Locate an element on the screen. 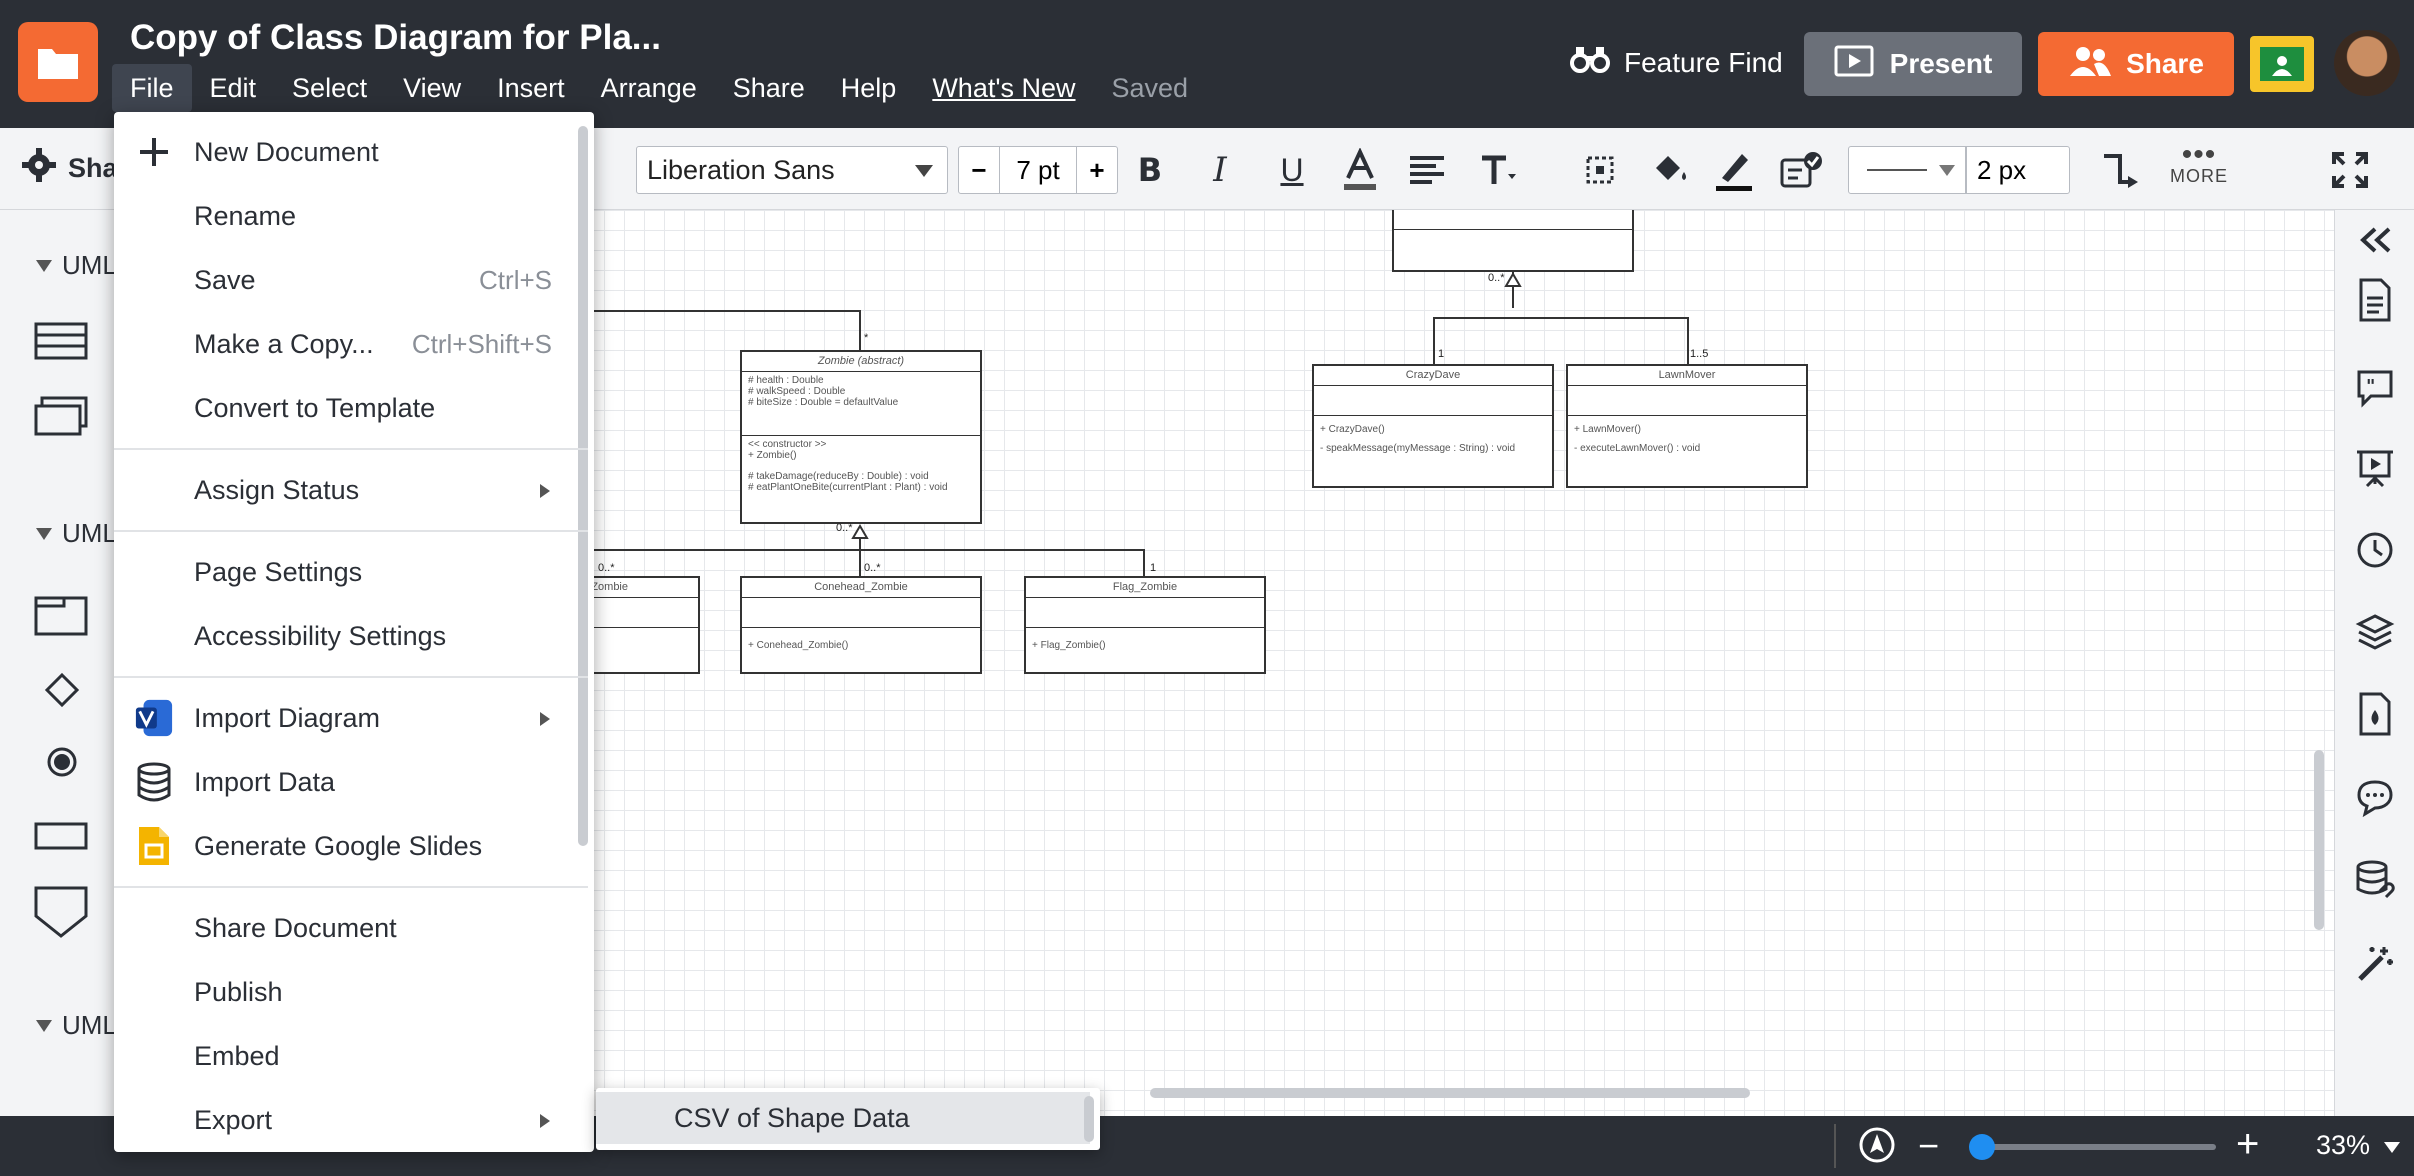 The image size is (2414, 1176). layers-icon is located at coordinates (2375, 632).